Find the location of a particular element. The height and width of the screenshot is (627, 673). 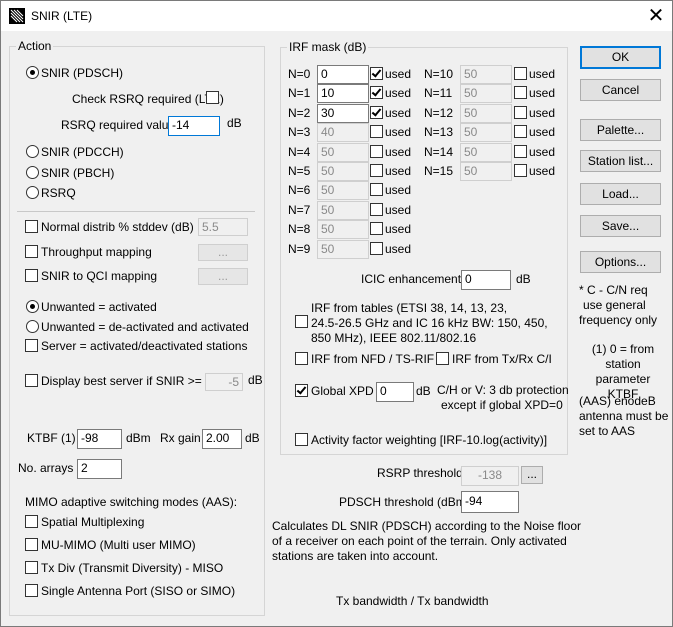

throughput-mapping-label: Throughput mapping is located at coordinates (96, 252).